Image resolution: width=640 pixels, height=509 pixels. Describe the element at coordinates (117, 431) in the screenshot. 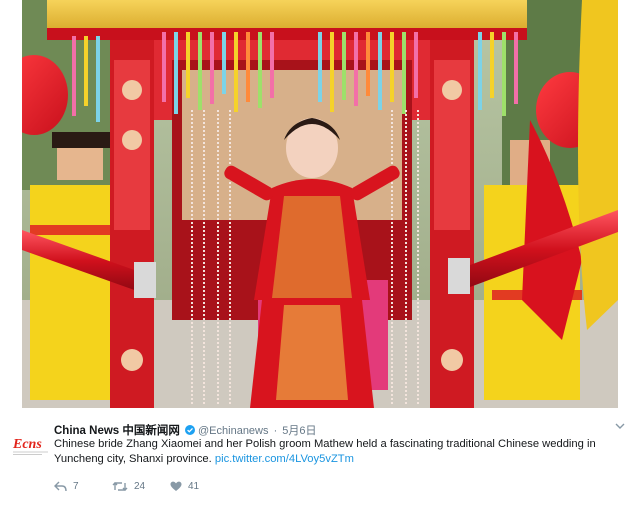

I see `display-name: China News 中国新闻网` at that location.